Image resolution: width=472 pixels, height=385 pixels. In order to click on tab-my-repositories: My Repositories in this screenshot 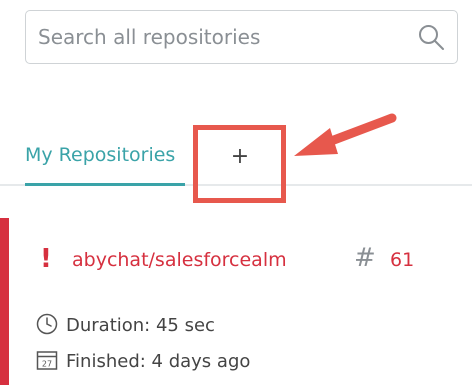, I will do `click(105, 163)`.